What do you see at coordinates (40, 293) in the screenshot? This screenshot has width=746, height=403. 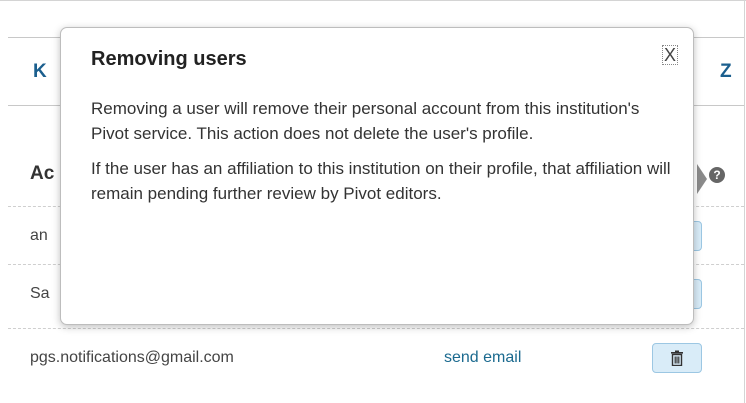 I see `user-email: Sa` at bounding box center [40, 293].